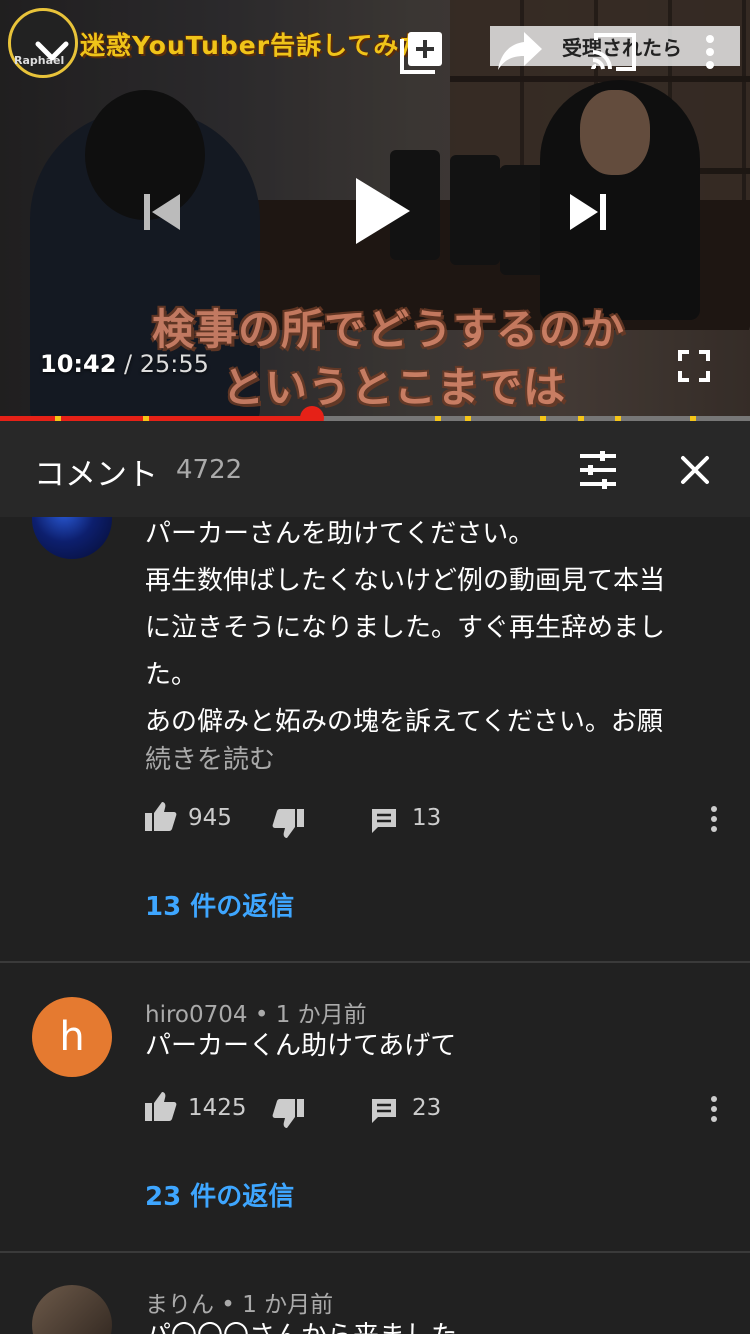 The image size is (750, 1334). What do you see at coordinates (394, 387) in the screenshot?
I see `video-subtitle-line2: というとこまでは` at bounding box center [394, 387].